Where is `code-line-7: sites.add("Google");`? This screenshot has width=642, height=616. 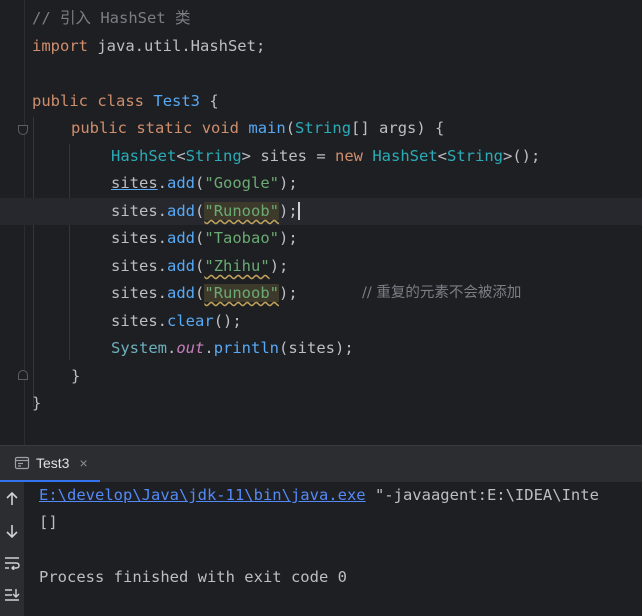
code-line-7: sites.add("Google"); is located at coordinates (321, 183).